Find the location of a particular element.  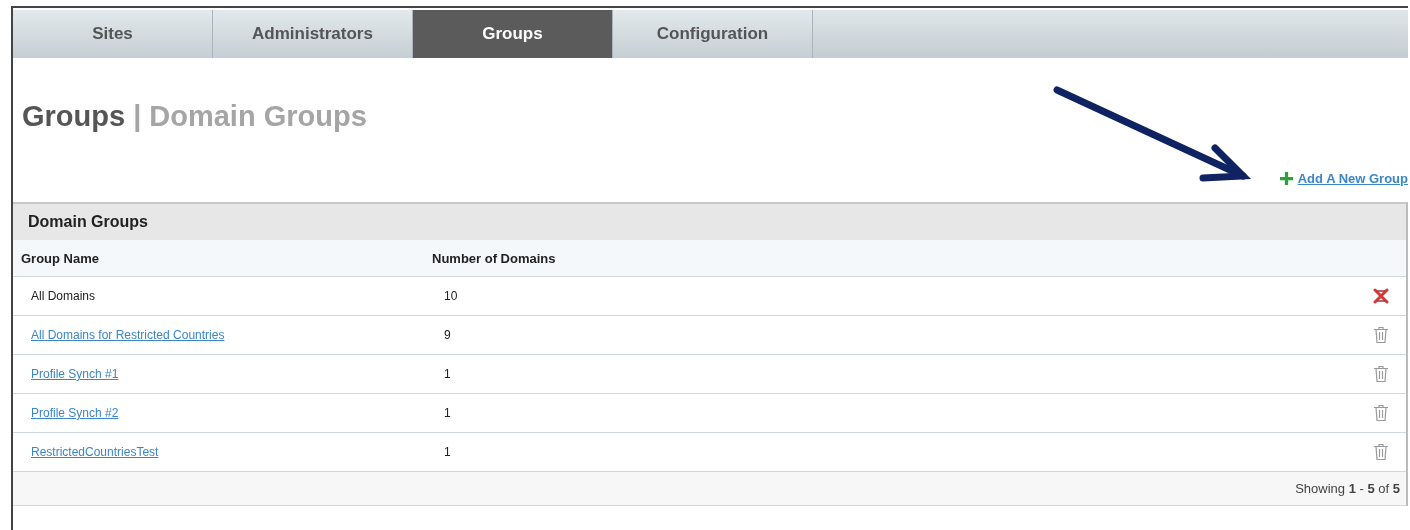

group-link: Profile Synch #2 is located at coordinates (75, 413).